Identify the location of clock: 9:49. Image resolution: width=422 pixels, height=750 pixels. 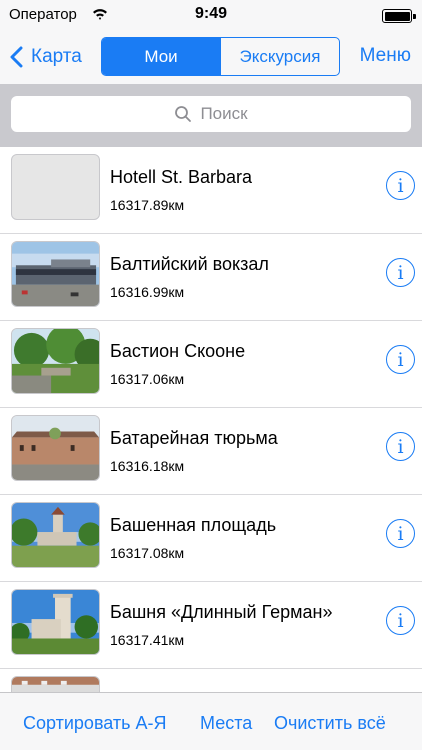
(211, 13).